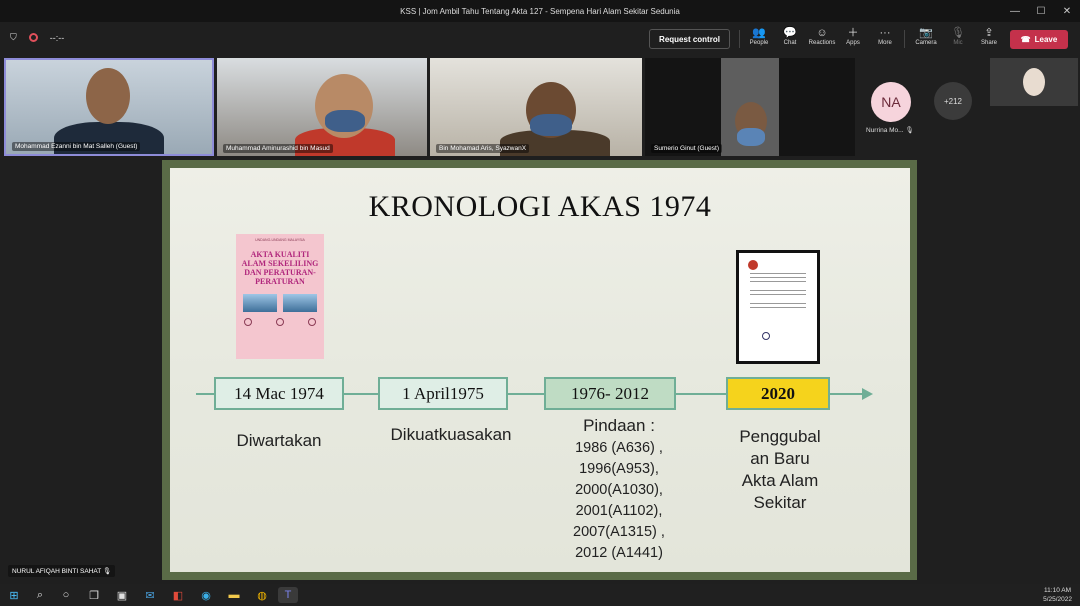  Describe the element at coordinates (1058, 590) in the screenshot. I see `clock-time: 11:10 AM` at that location.